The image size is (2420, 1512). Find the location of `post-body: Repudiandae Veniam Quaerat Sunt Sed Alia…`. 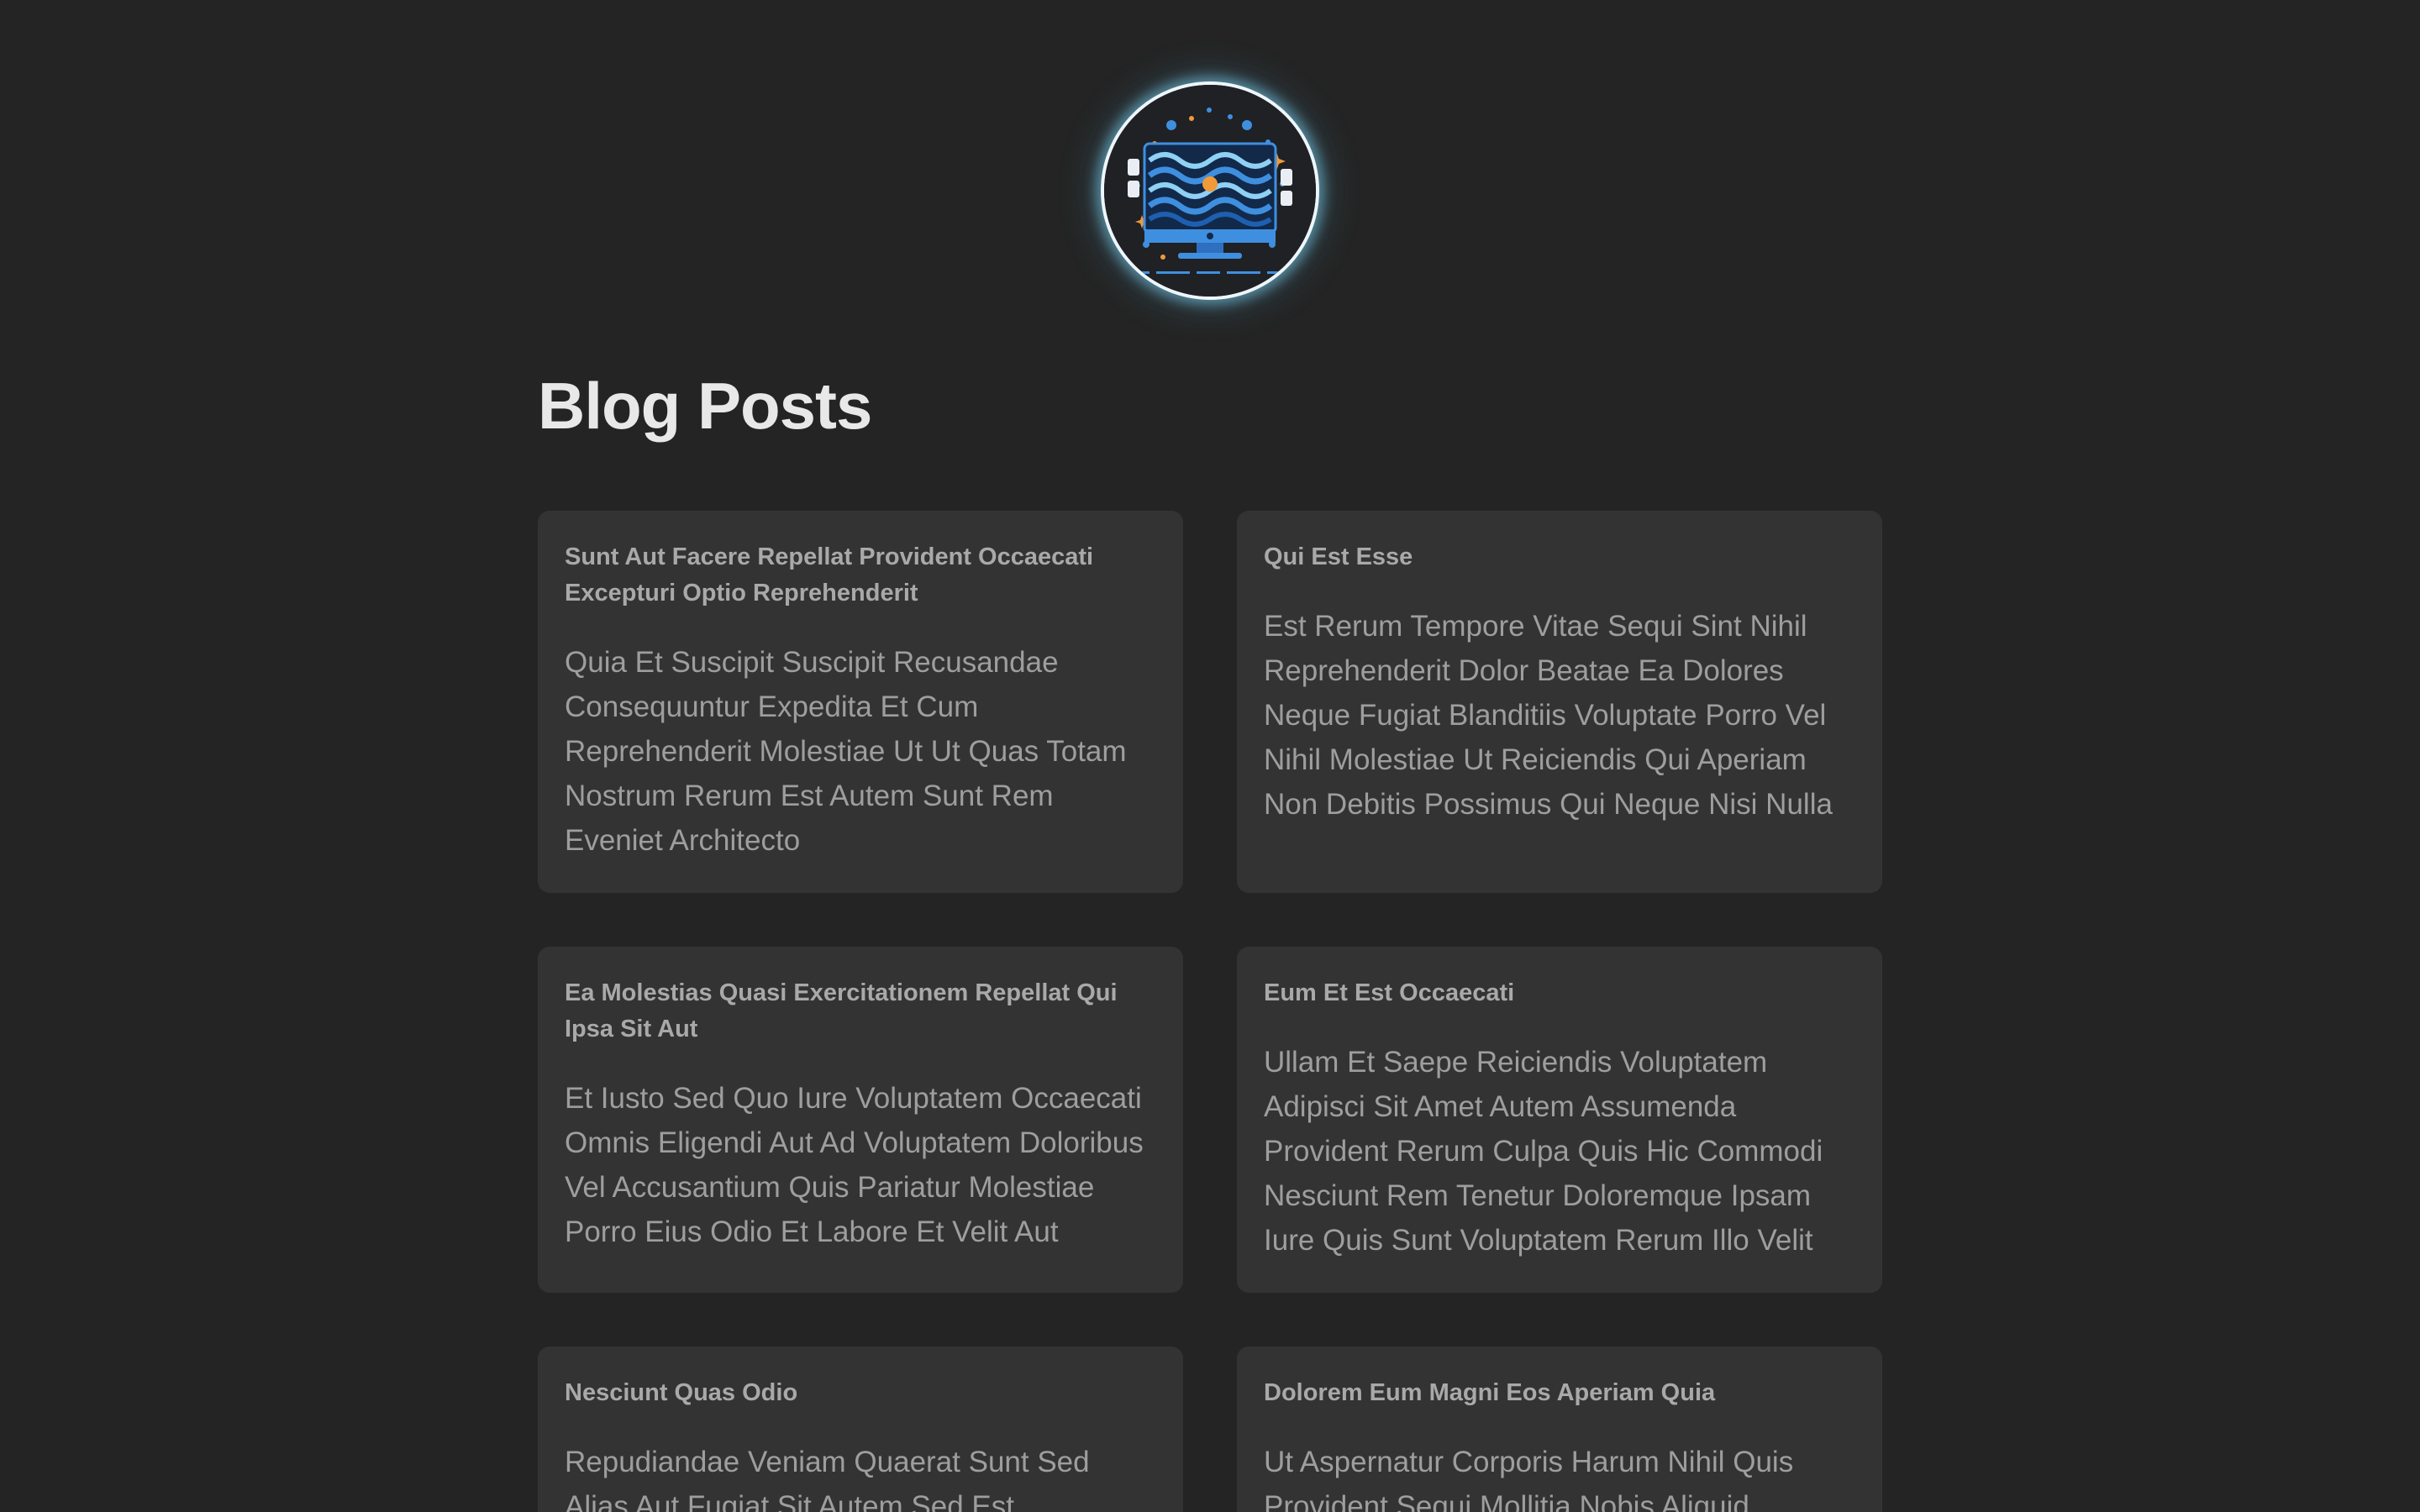

post-body: Repudiandae Veniam Quaerat Sunt Sed Alia… is located at coordinates (827, 1479).